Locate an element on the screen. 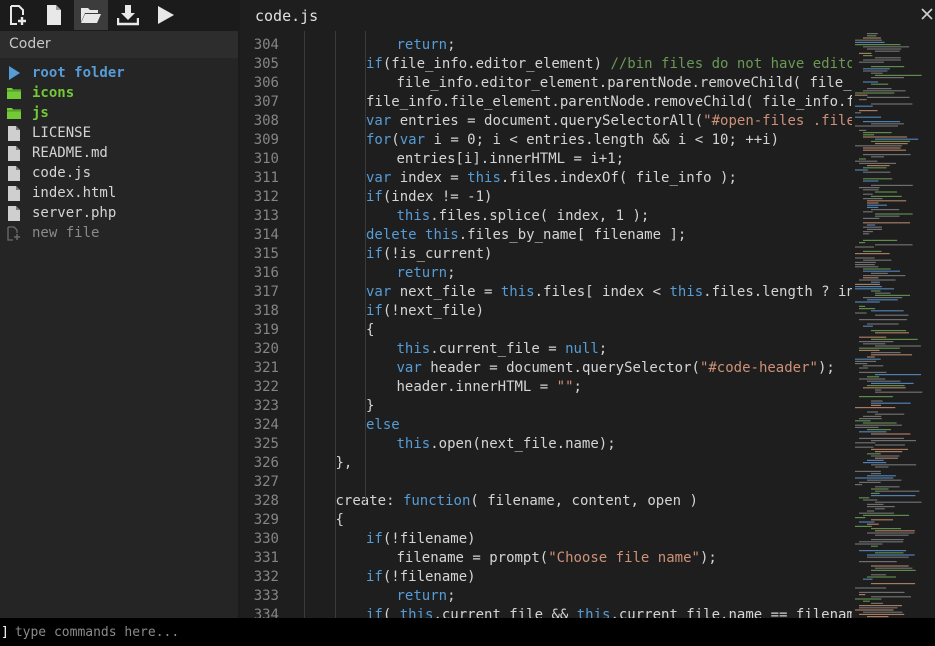 This screenshot has height=646, width=935. file-button is located at coordinates (54, 15).